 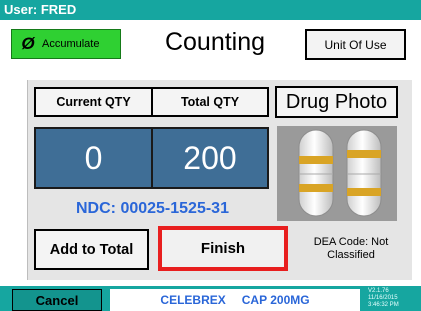 I want to click on capsule-image, so click(x=340, y=173).